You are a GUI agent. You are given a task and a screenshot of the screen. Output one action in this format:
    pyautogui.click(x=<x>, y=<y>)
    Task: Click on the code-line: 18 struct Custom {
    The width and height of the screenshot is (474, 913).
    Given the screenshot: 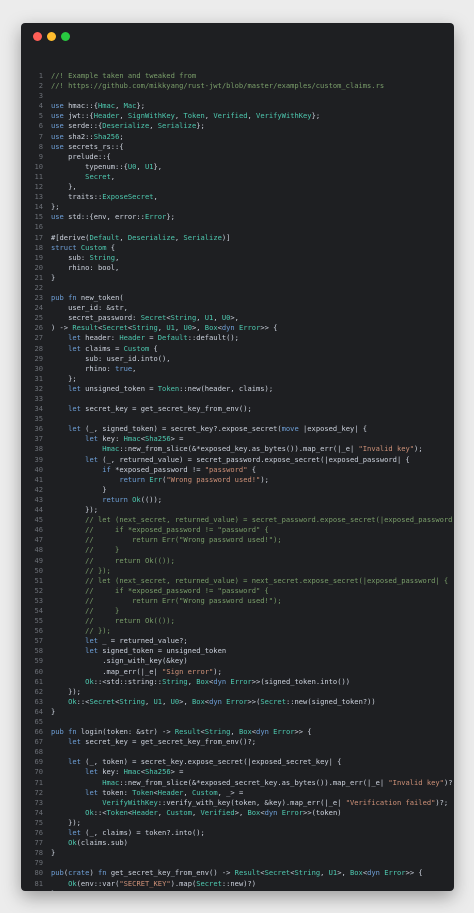 What is the action you would take?
    pyautogui.click(x=237, y=248)
    